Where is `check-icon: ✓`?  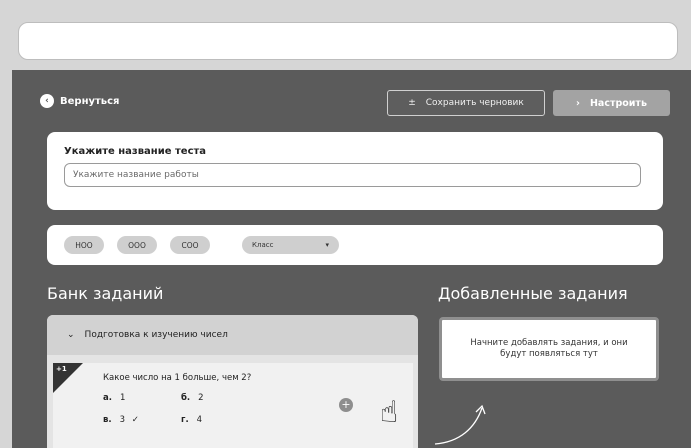
check-icon: ✓ is located at coordinates (135, 420).